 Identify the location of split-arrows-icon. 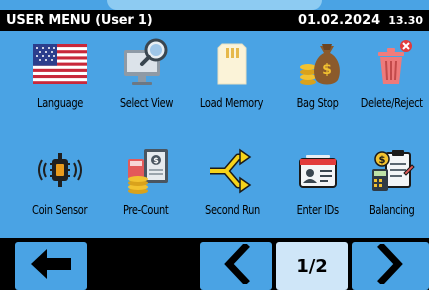
(232, 171).